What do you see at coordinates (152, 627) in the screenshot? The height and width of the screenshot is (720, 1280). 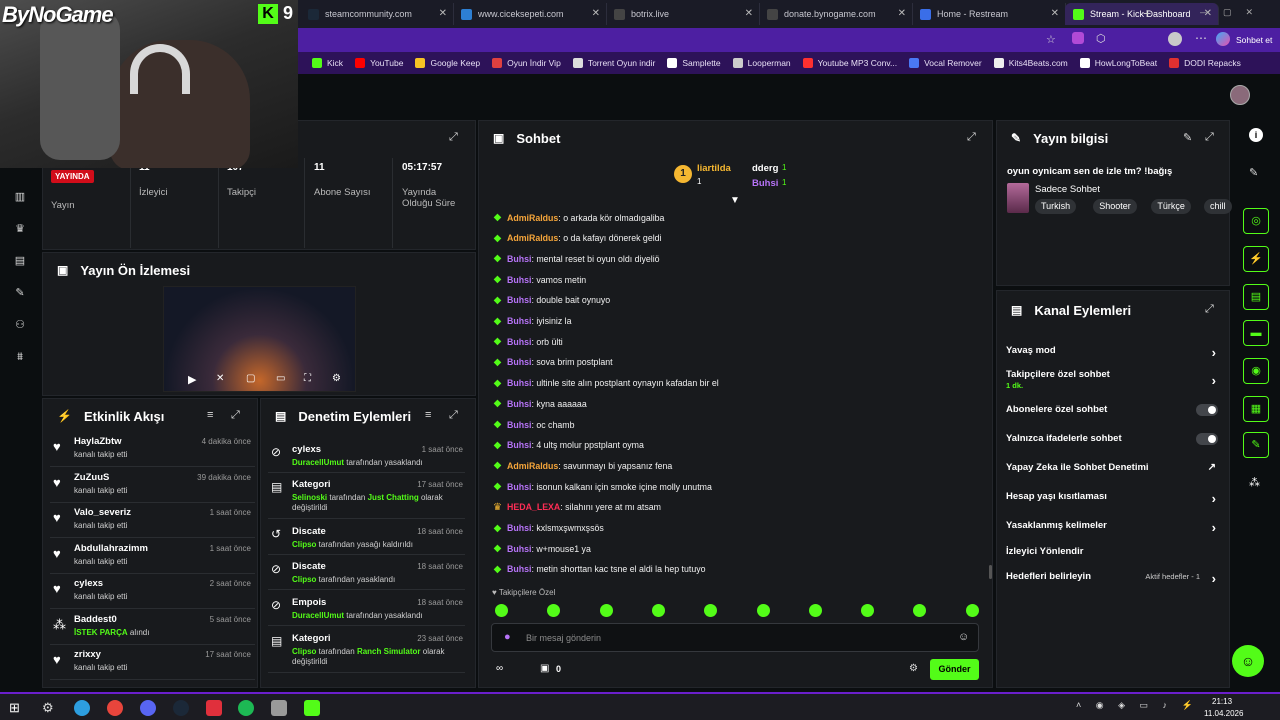 I see `activity-item: ⁂ Baddest0 İSTEK PARÇA alındı 5 saat önce` at bounding box center [152, 627].